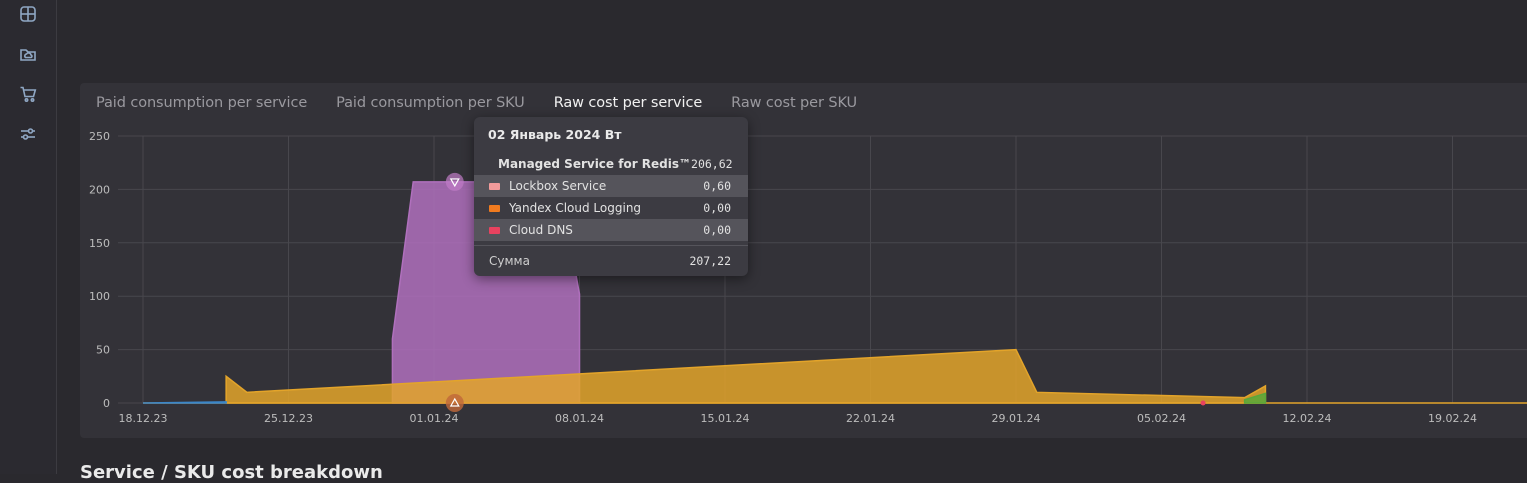 The image size is (1527, 483). I want to click on y-tick-label: 250, so click(99, 136).